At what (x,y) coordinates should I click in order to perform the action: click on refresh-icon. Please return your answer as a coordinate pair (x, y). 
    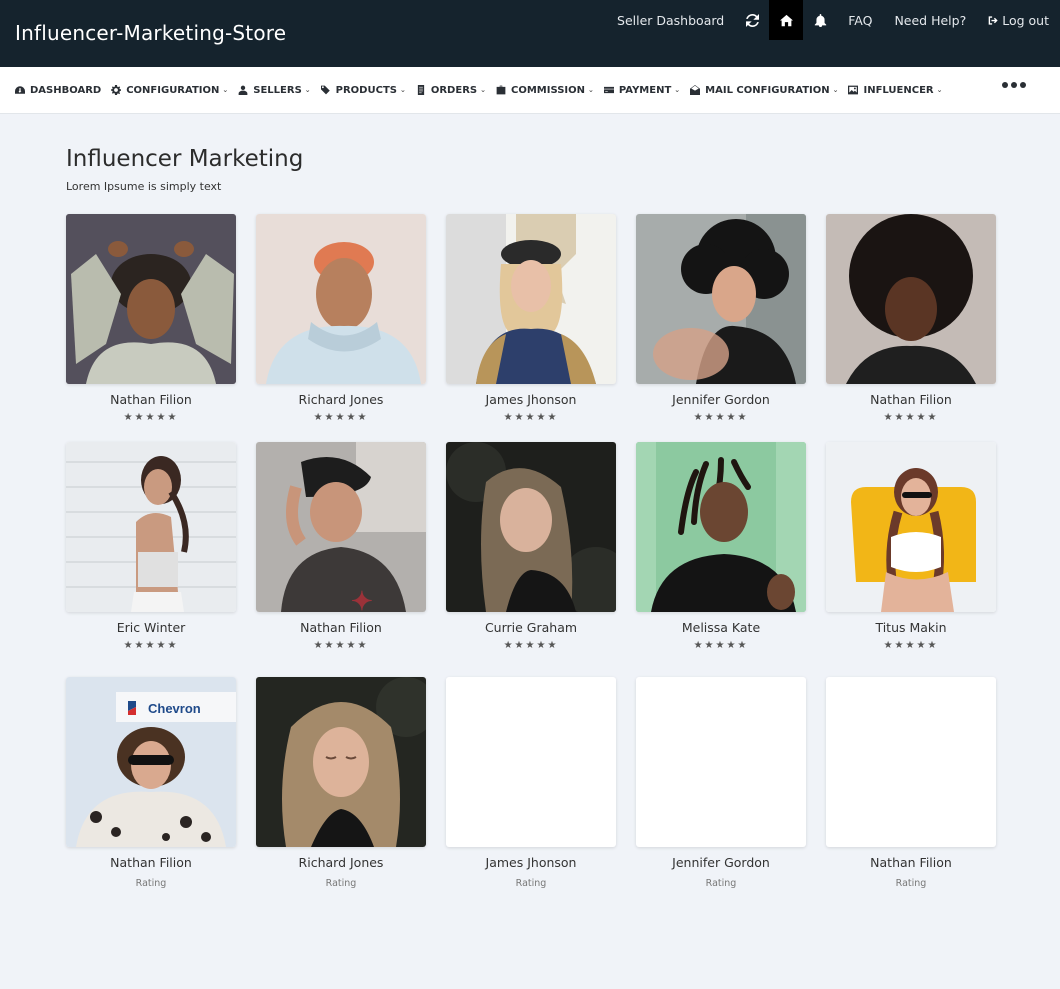
    Looking at the image, I should click on (752, 20).